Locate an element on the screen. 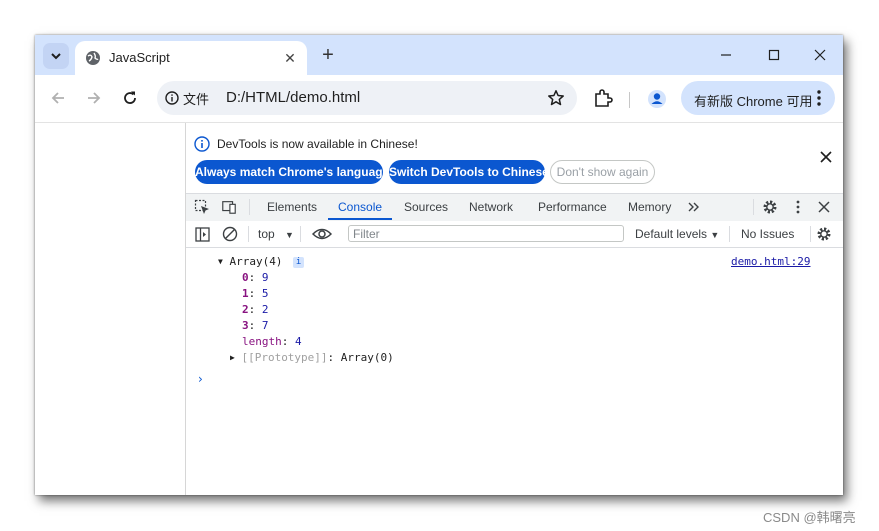  reload-icon is located at coordinates (130, 97).